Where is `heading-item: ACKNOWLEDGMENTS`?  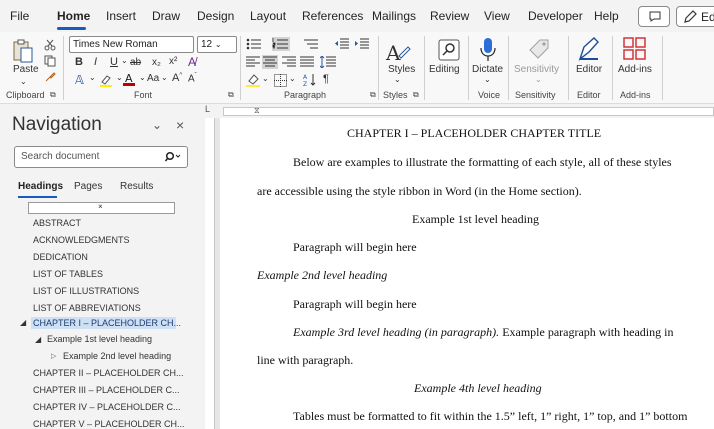
heading-item: ACKNOWLEDGMENTS is located at coordinates (81, 240).